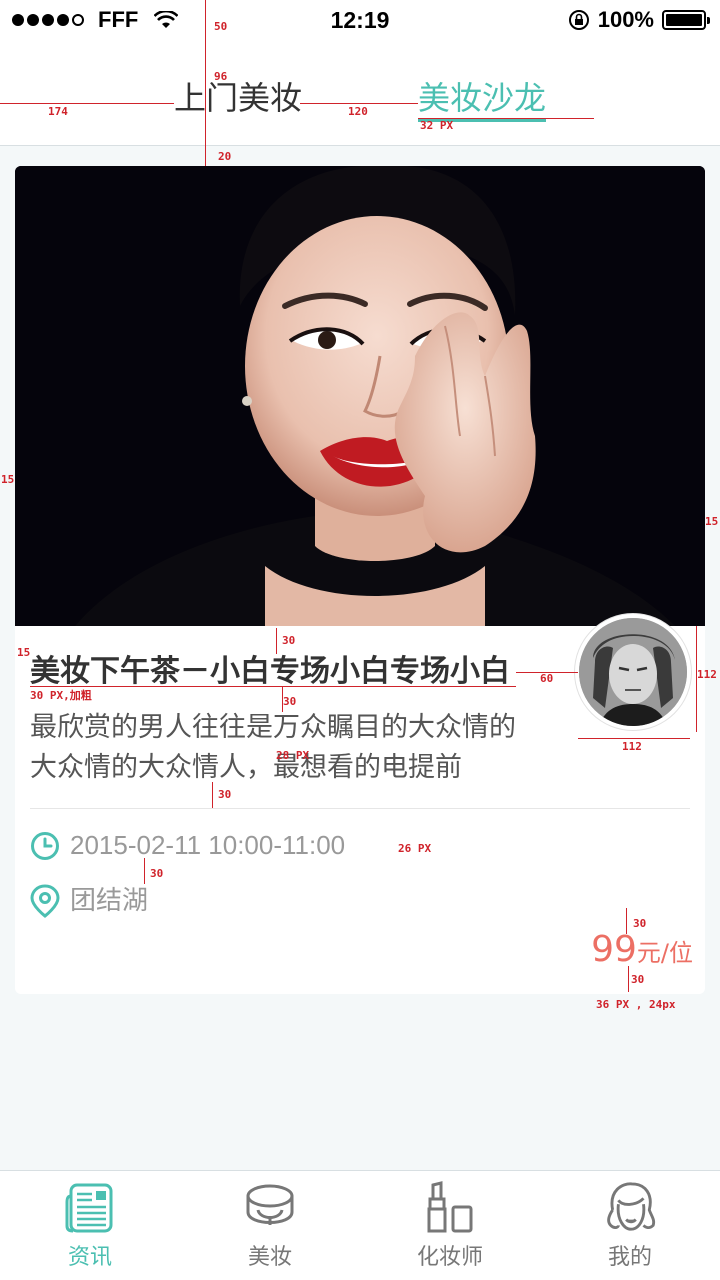 This screenshot has width=720, height=1280. I want to click on rotation-lock-icon, so click(578, 20).